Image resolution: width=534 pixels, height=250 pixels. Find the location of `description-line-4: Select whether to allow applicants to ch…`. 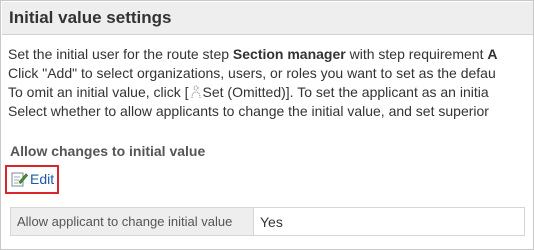

description-line-4: Select whether to allow applicants to ch… is located at coordinates (248, 111).